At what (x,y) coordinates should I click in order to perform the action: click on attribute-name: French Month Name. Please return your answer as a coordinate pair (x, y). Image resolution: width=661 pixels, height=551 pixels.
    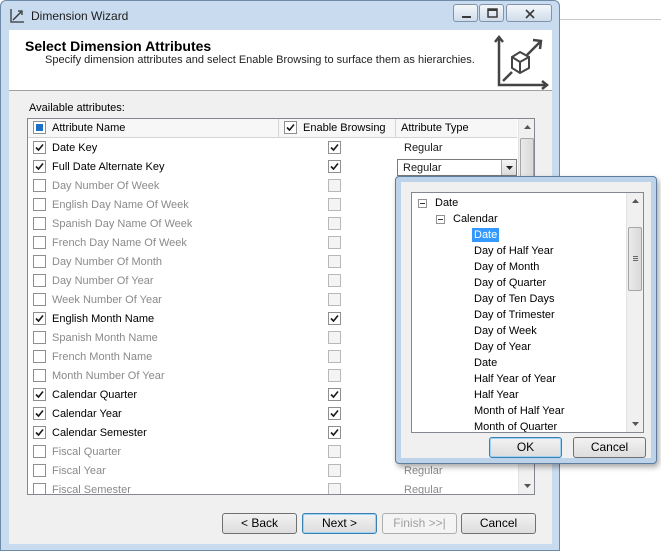
    Looking at the image, I should click on (102, 357).